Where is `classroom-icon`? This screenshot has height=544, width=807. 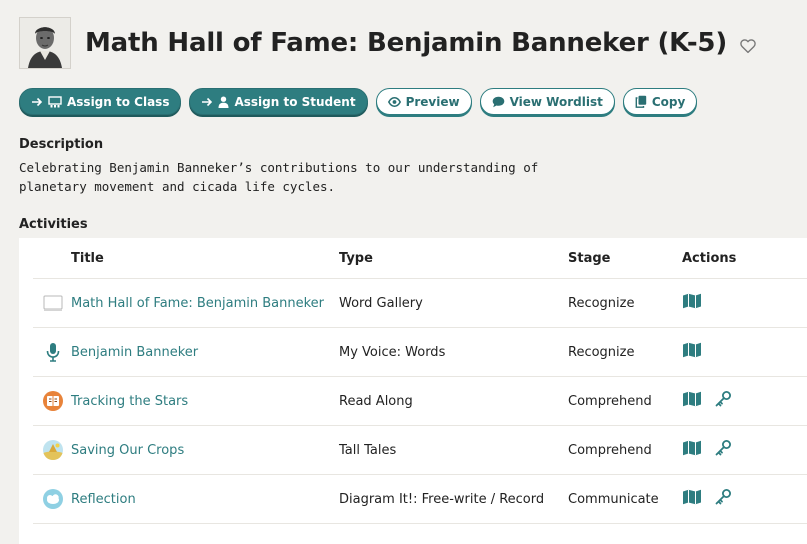
classroom-icon is located at coordinates (55, 101).